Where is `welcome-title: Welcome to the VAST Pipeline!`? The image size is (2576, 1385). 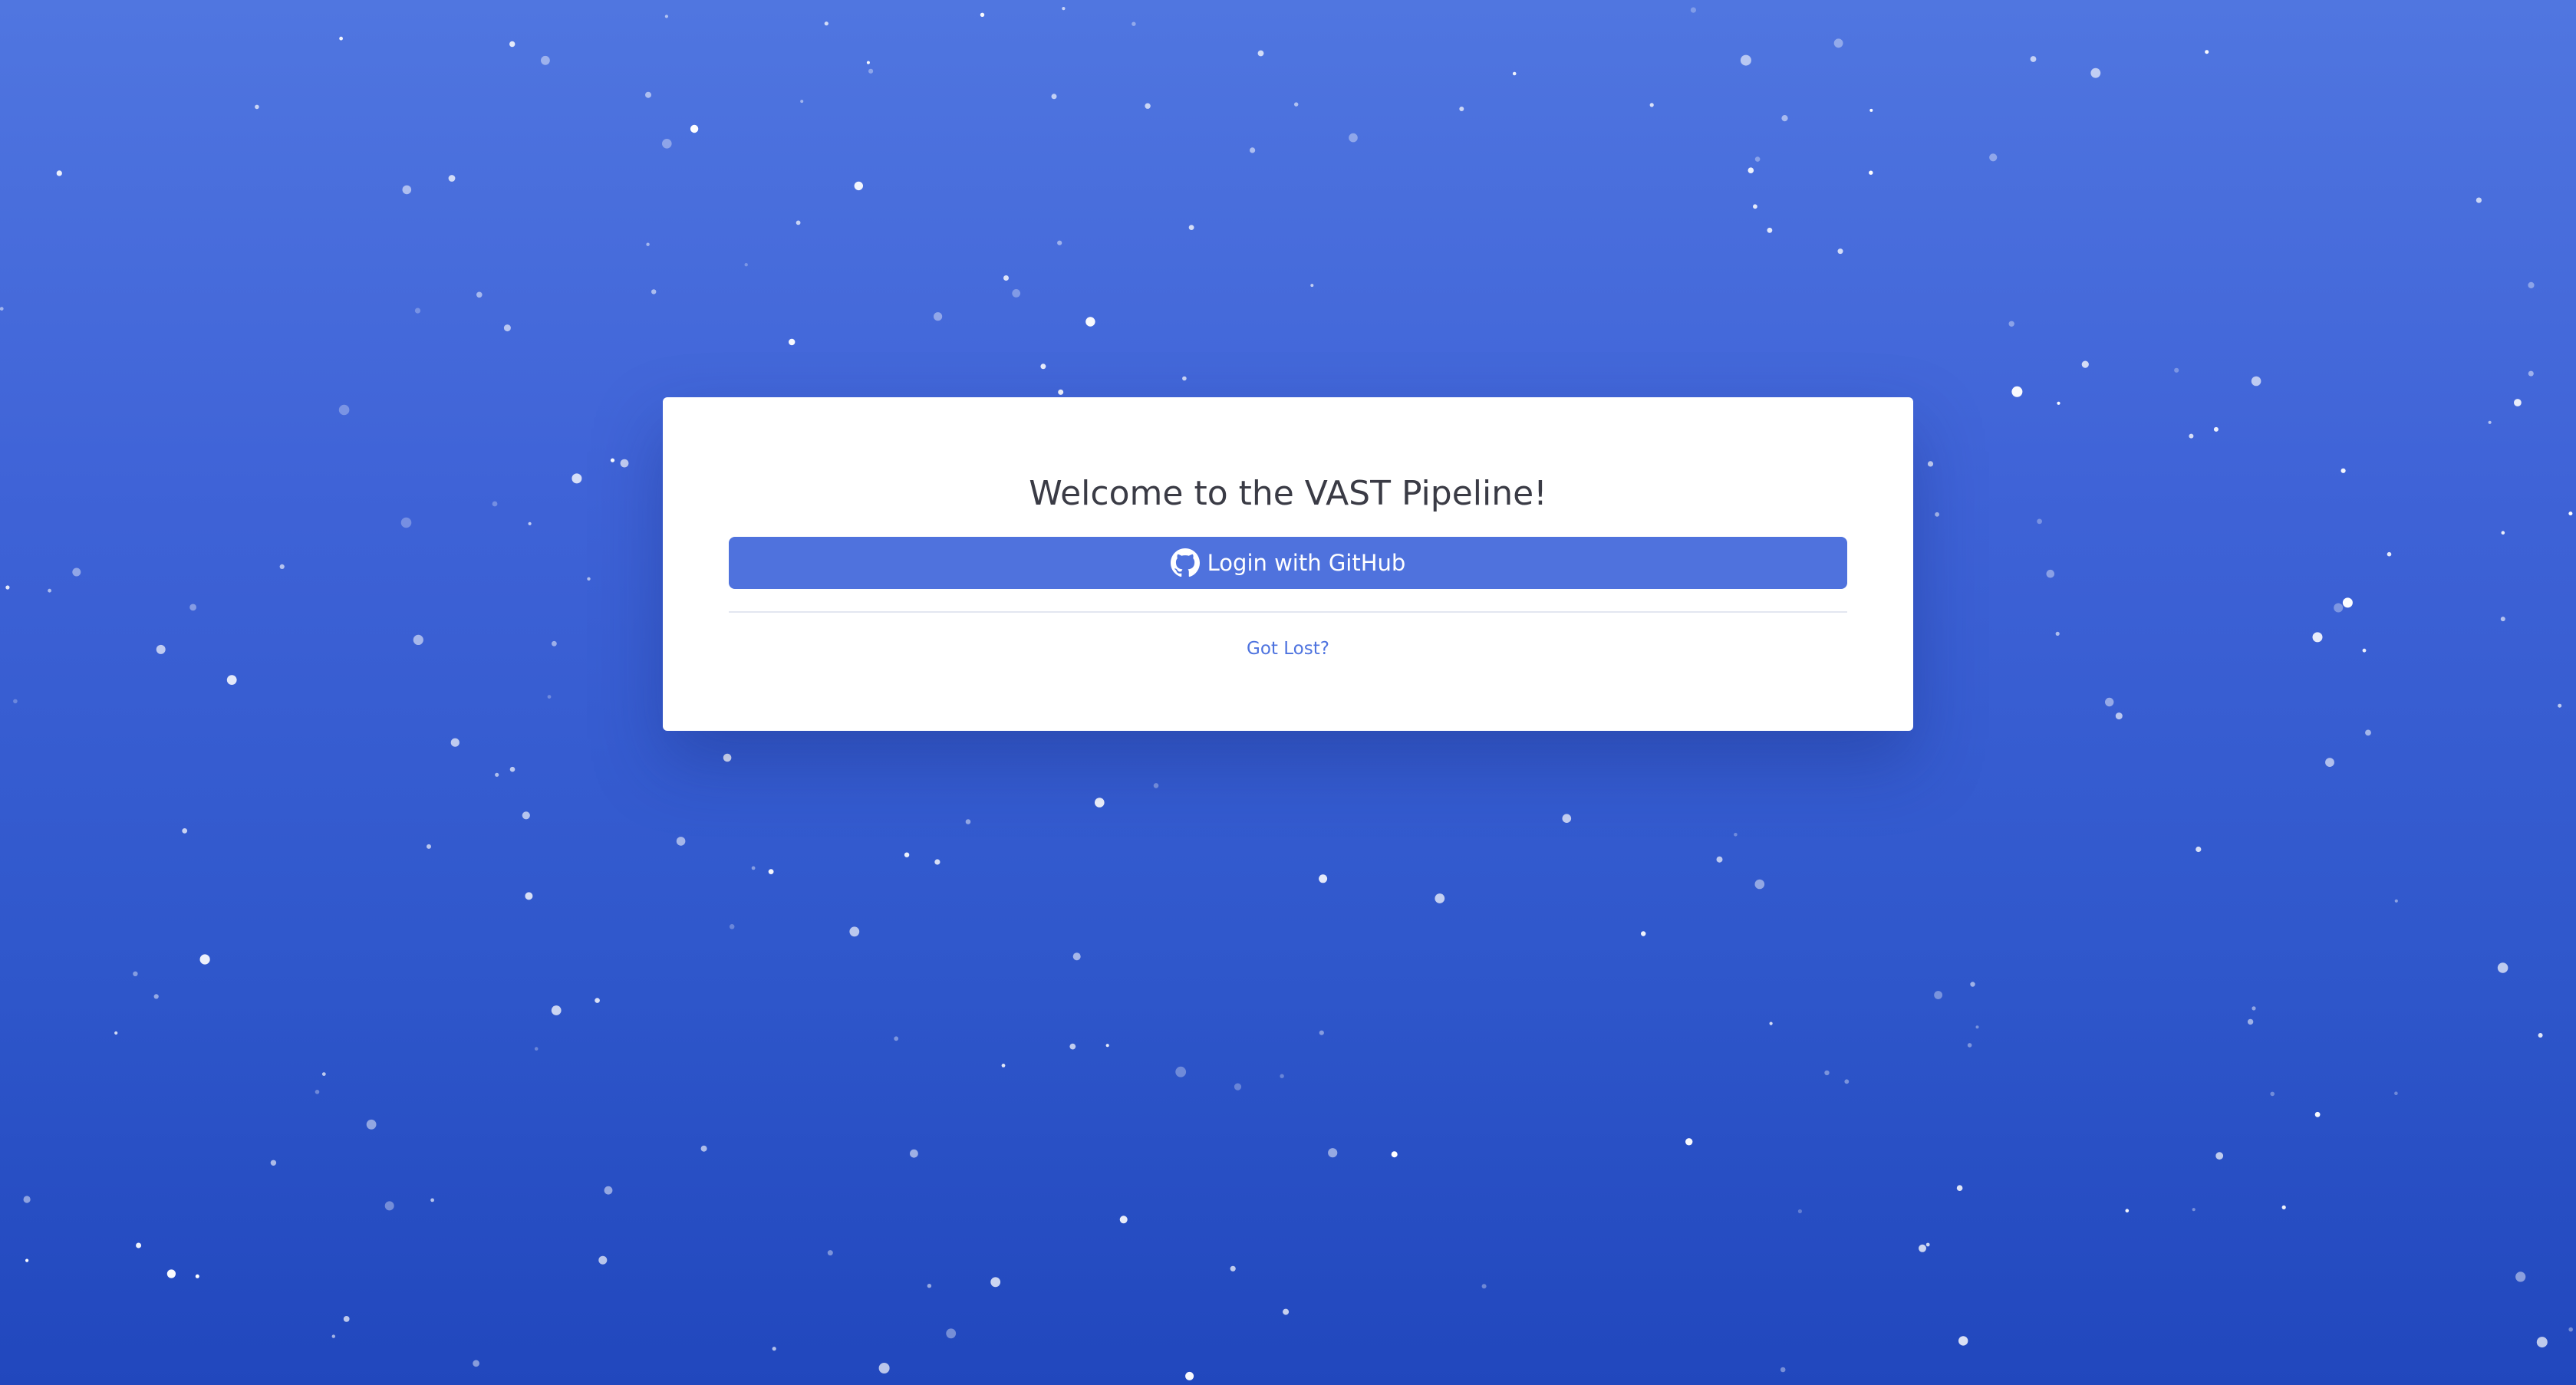
welcome-title: Welcome to the VAST Pipeline! is located at coordinates (1288, 494).